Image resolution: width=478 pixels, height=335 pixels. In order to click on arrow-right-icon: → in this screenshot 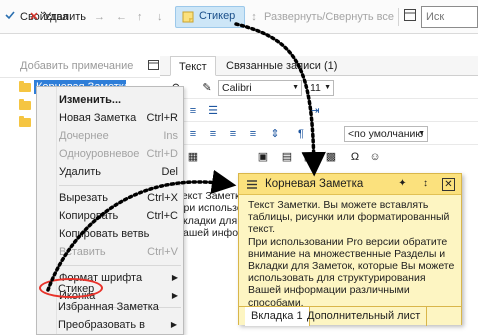, I will do `click(99, 17)`.